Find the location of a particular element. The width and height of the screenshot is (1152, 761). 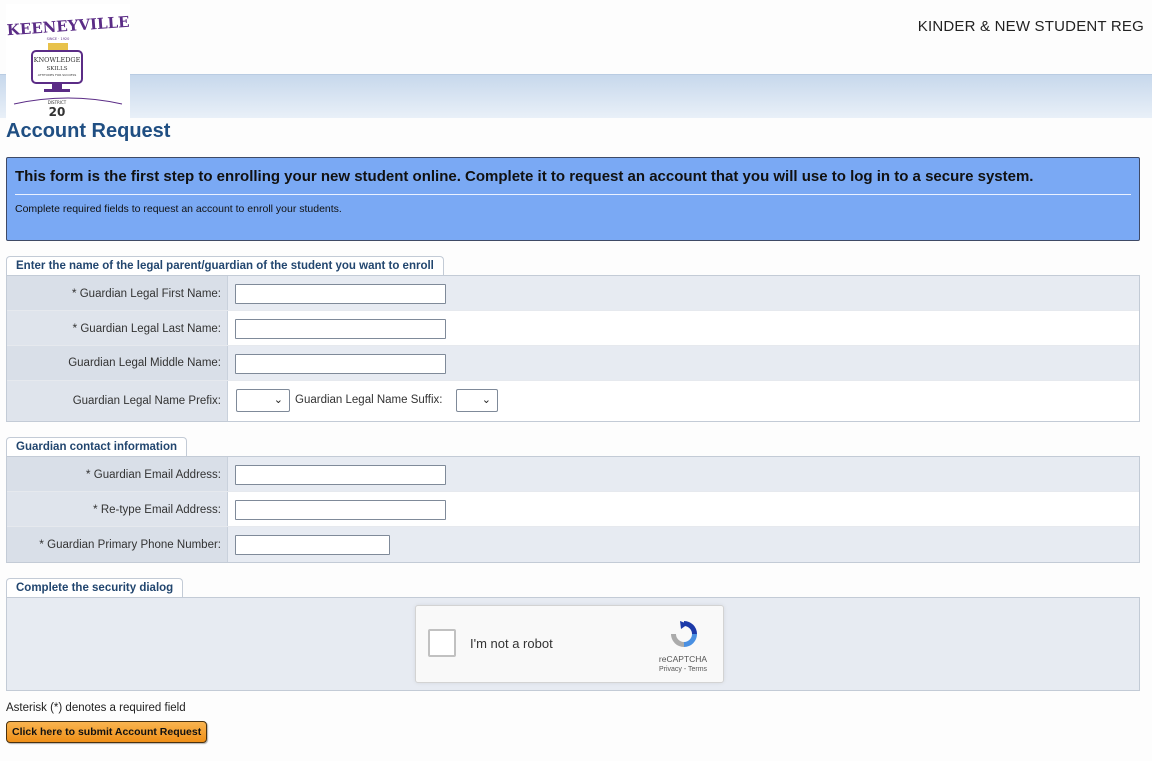

first-name-input is located at coordinates (340, 294).